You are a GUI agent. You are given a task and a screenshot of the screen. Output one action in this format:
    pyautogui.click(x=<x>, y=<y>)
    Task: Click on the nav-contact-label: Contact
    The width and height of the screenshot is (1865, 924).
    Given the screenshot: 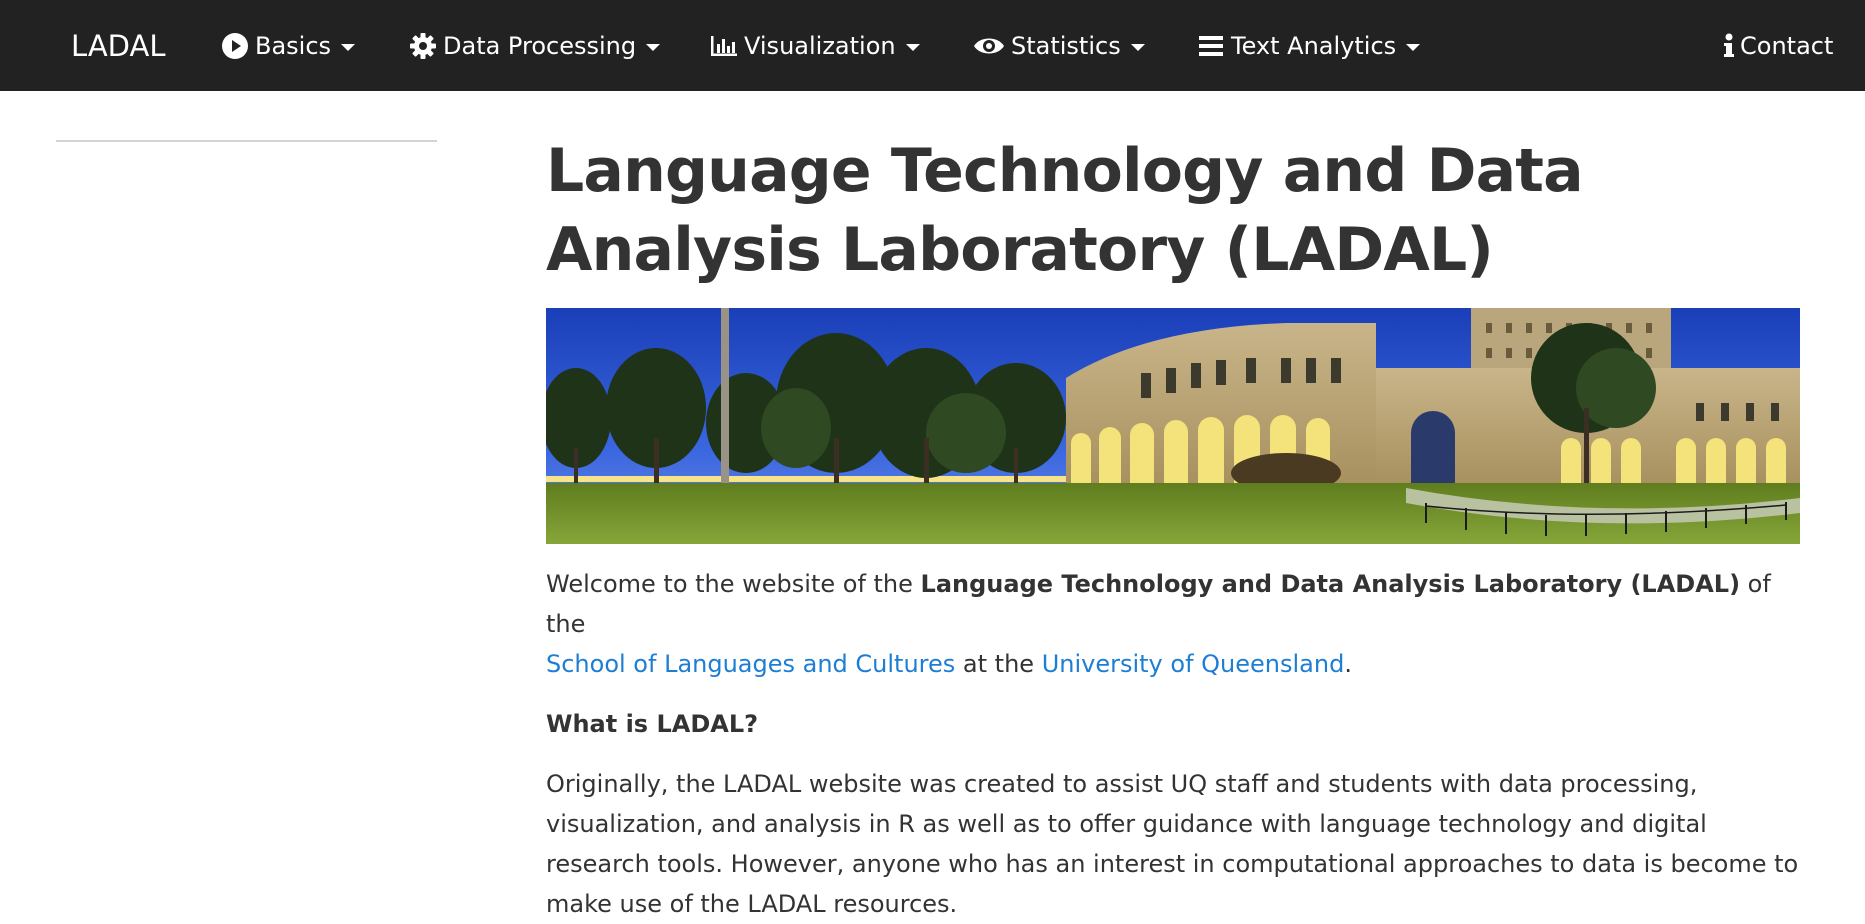 What is the action you would take?
    pyautogui.click(x=1787, y=45)
    